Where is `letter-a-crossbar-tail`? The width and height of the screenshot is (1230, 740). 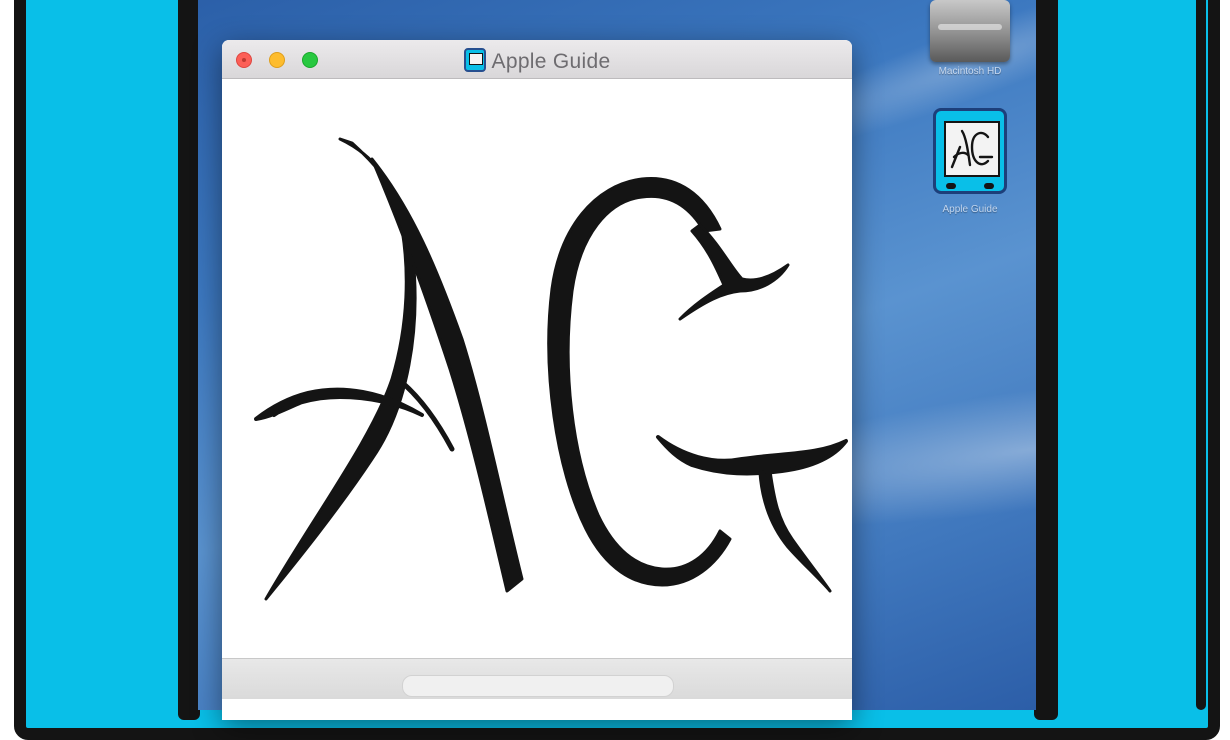 letter-a-crossbar-tail is located at coordinates (425, 414).